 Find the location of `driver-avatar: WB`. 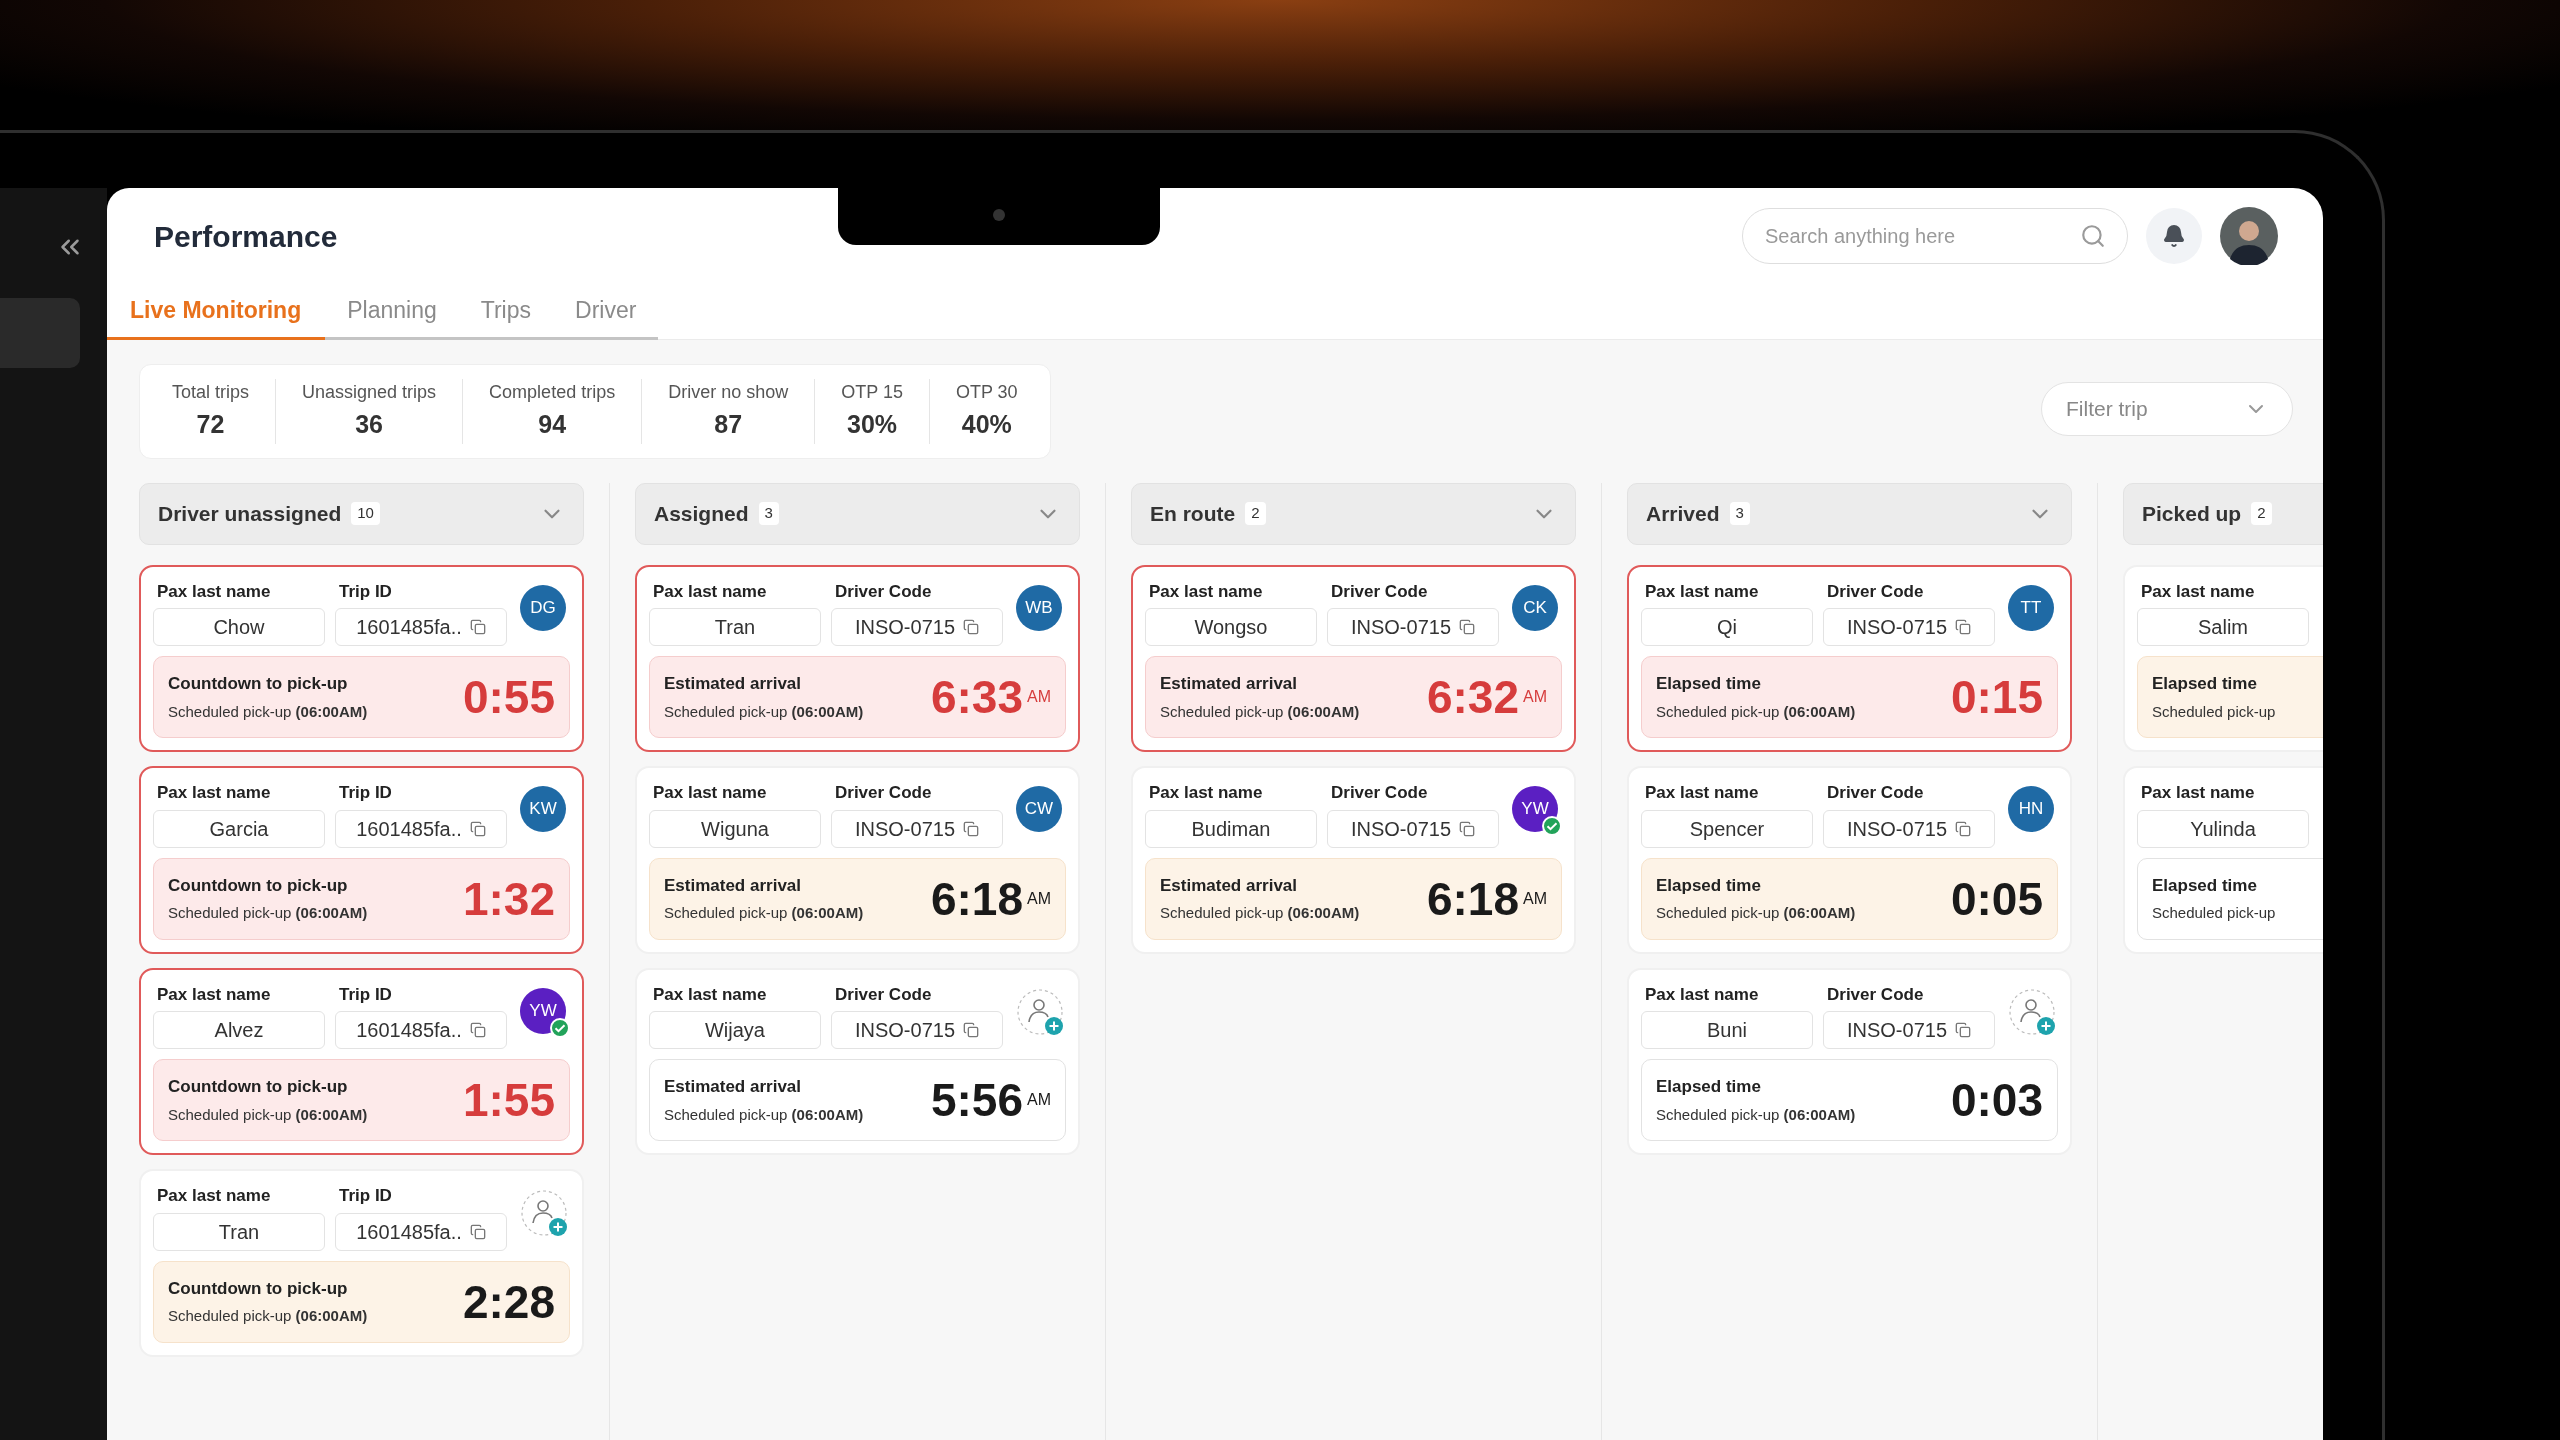

driver-avatar: WB is located at coordinates (1039, 607).